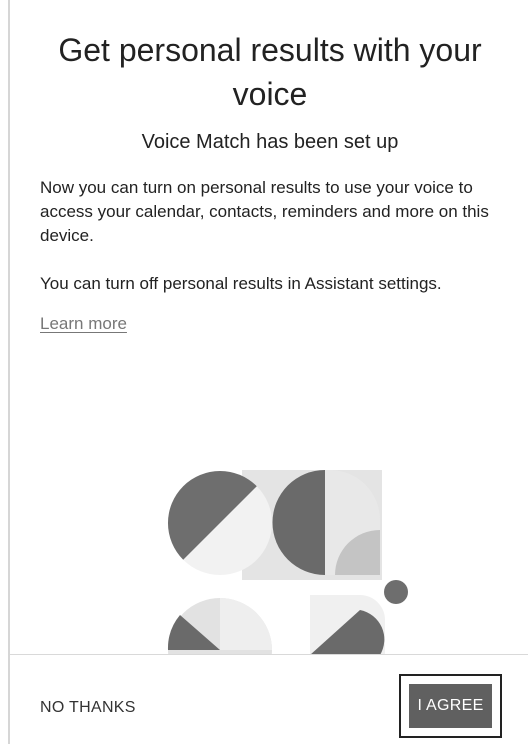 This screenshot has height=745, width=528. What do you see at coordinates (219, 626) in the screenshot?
I see `illustration-bottom-left-circle` at bounding box center [219, 626].